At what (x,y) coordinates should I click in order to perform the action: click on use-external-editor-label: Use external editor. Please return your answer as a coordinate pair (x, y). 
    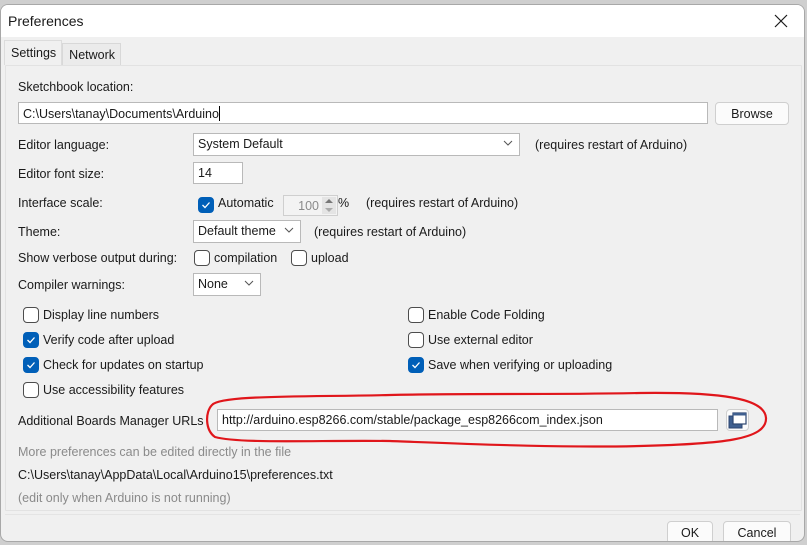
    Looking at the image, I should click on (480, 340).